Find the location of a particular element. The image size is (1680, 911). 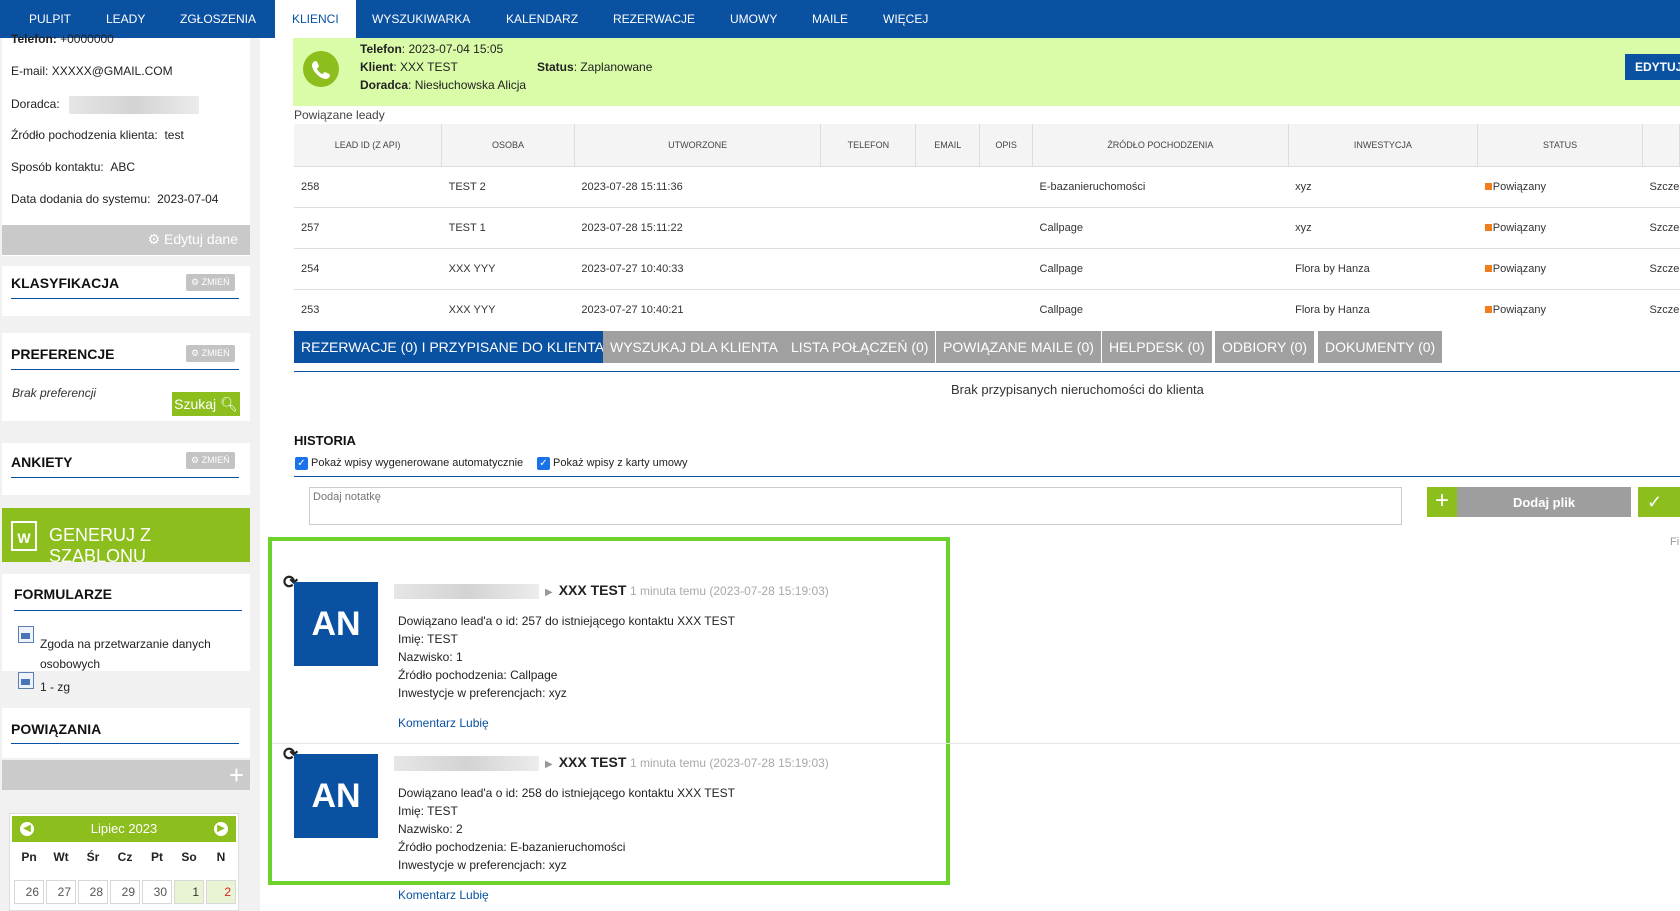

column-header: OSOBA is located at coordinates (508, 145).